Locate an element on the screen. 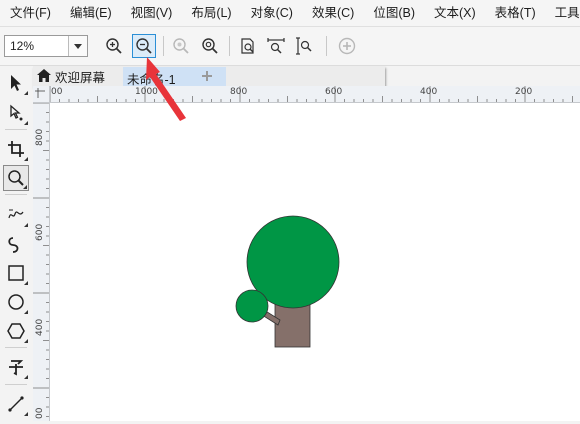 The width and height of the screenshot is (580, 424). zoom-page-width-button is located at coordinates (276, 46).